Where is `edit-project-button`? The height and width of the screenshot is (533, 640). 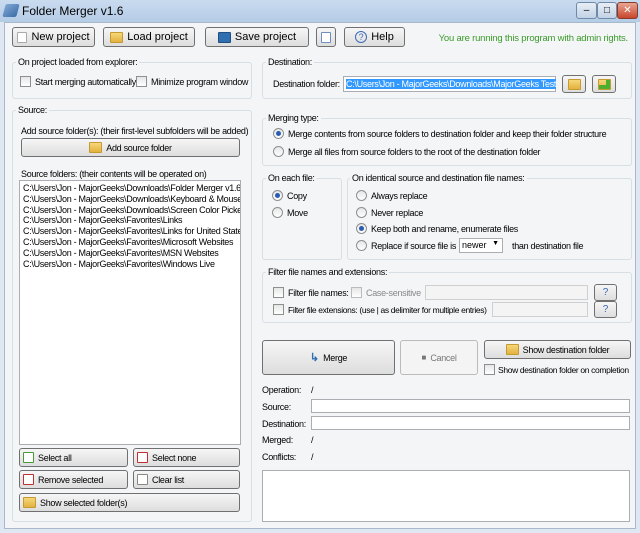 edit-project-button is located at coordinates (326, 37).